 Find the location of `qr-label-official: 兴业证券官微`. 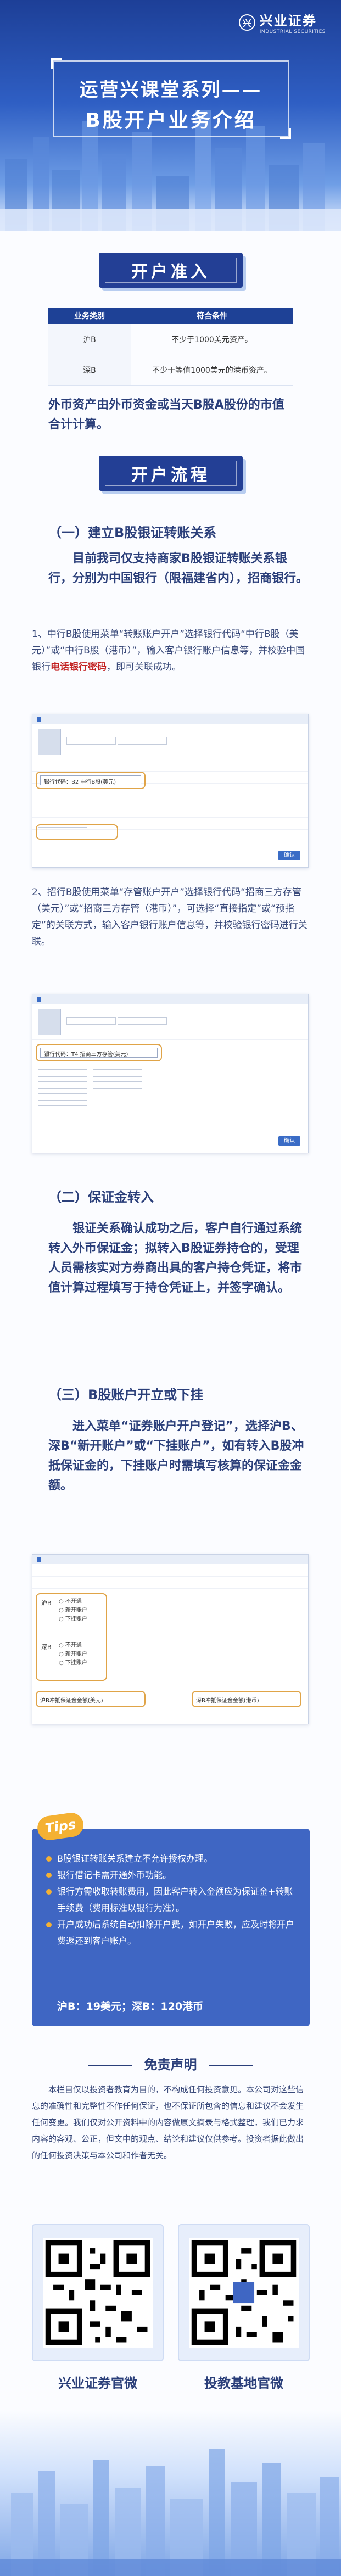

qr-label-official: 兴业证券官微 is located at coordinates (97, 2384).